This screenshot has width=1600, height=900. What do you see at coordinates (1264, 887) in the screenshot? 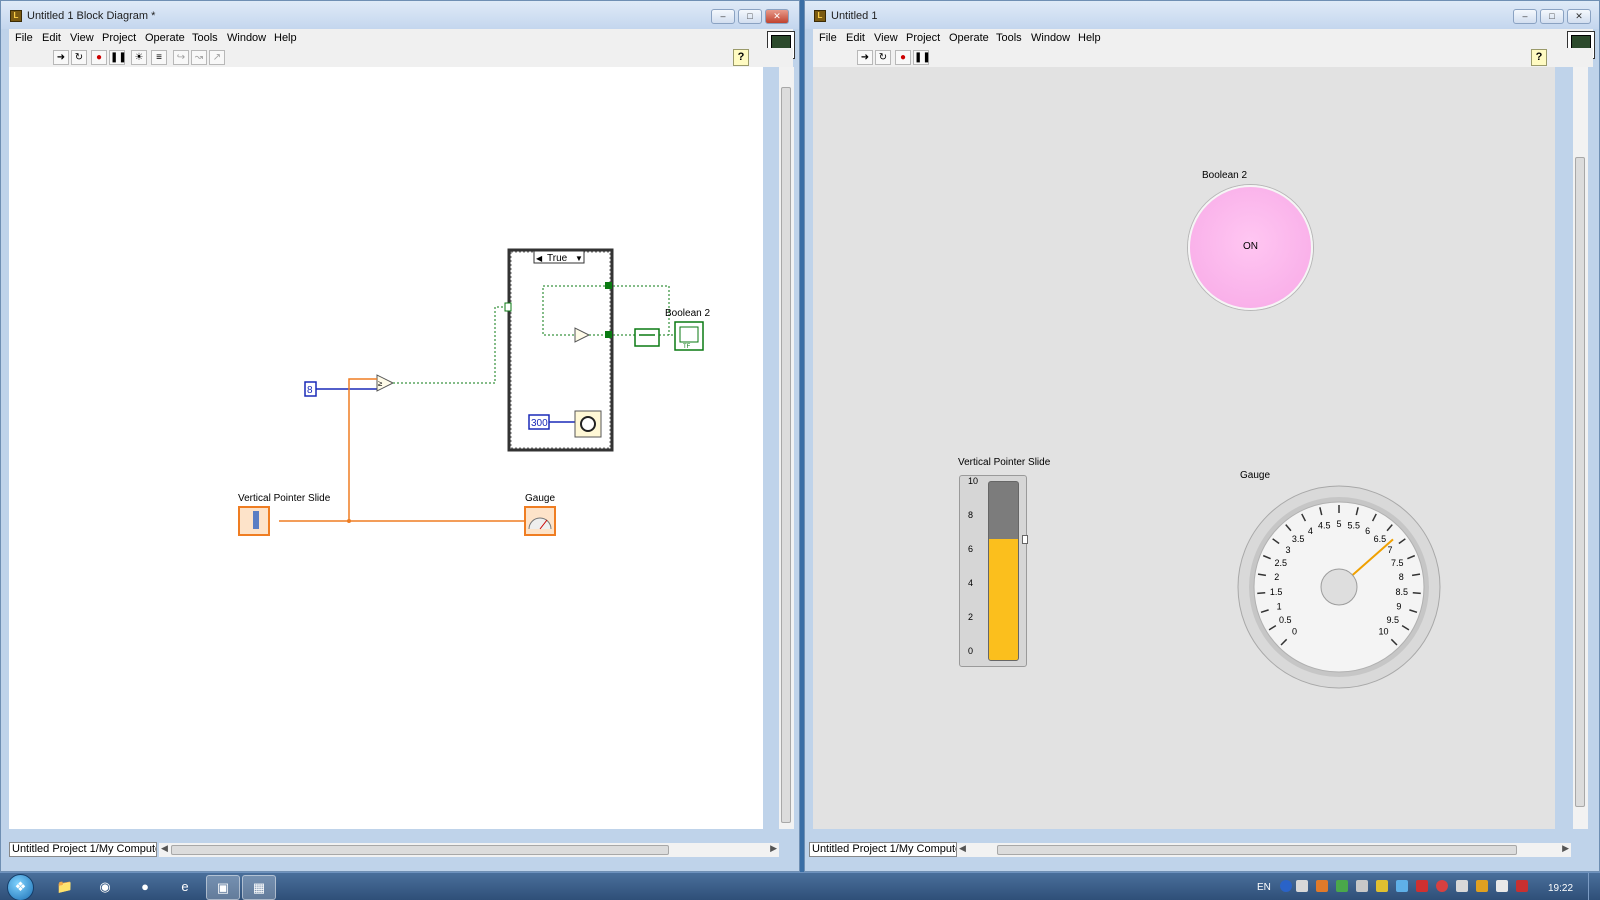
I see `language-indicator: EN` at bounding box center [1264, 887].